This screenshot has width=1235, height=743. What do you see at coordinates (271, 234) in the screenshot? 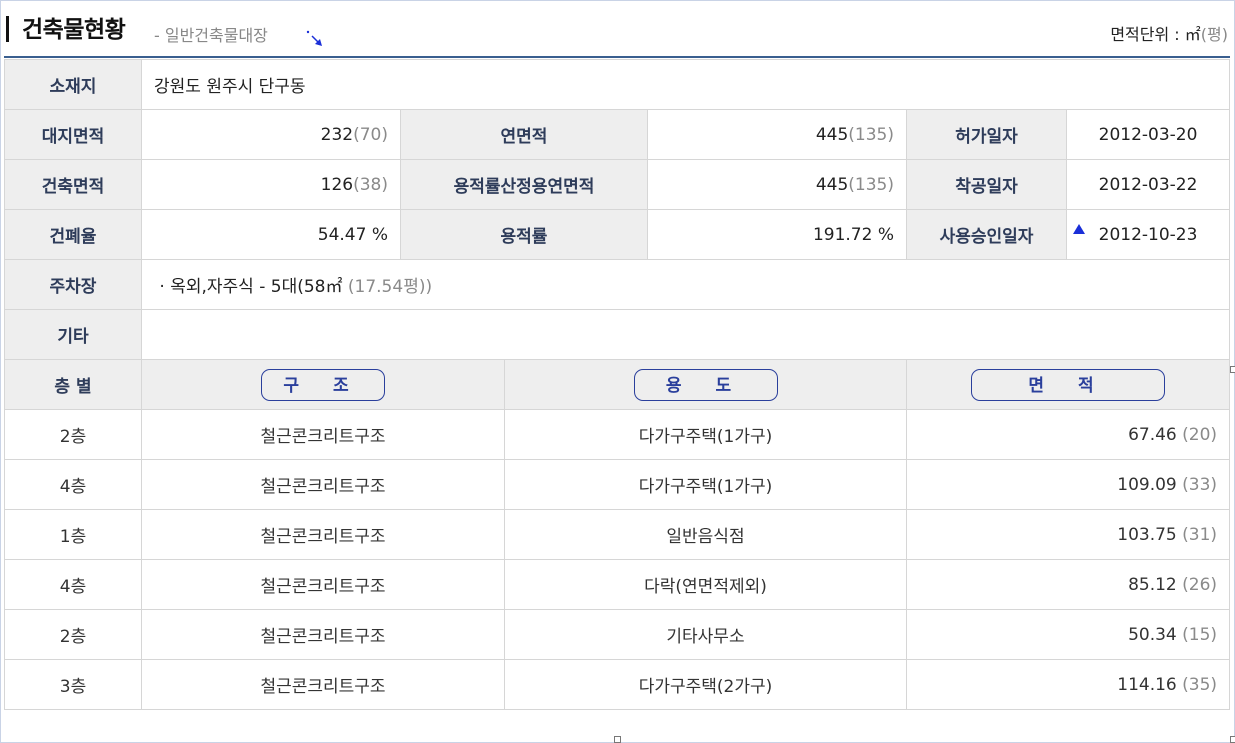
I see `bcr-value: 54.47 %` at bounding box center [271, 234].